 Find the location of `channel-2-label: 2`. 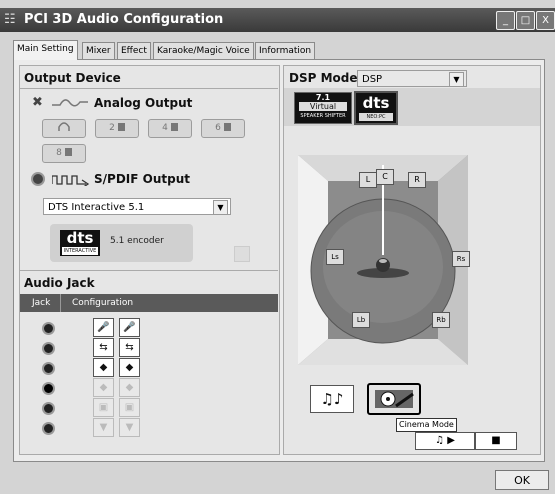

channel-2-label: 2 is located at coordinates (112, 128).